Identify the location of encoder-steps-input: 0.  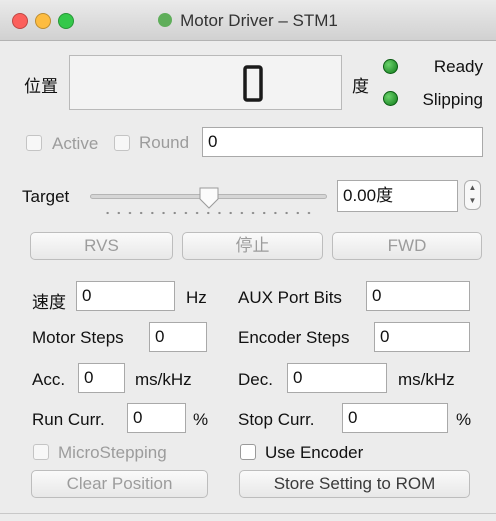
(422, 337).